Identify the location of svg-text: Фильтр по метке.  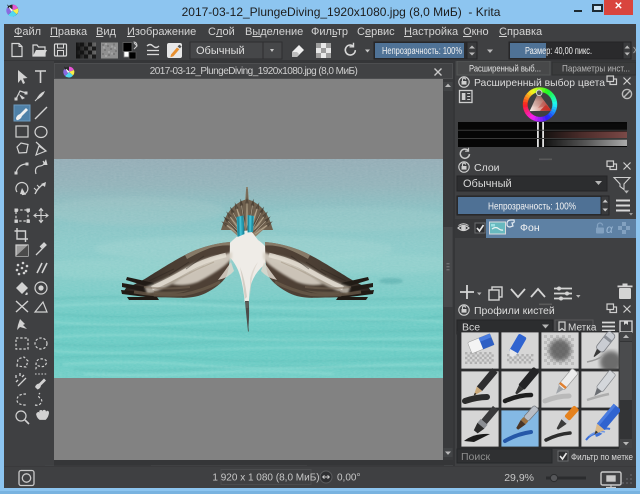
(602, 457).